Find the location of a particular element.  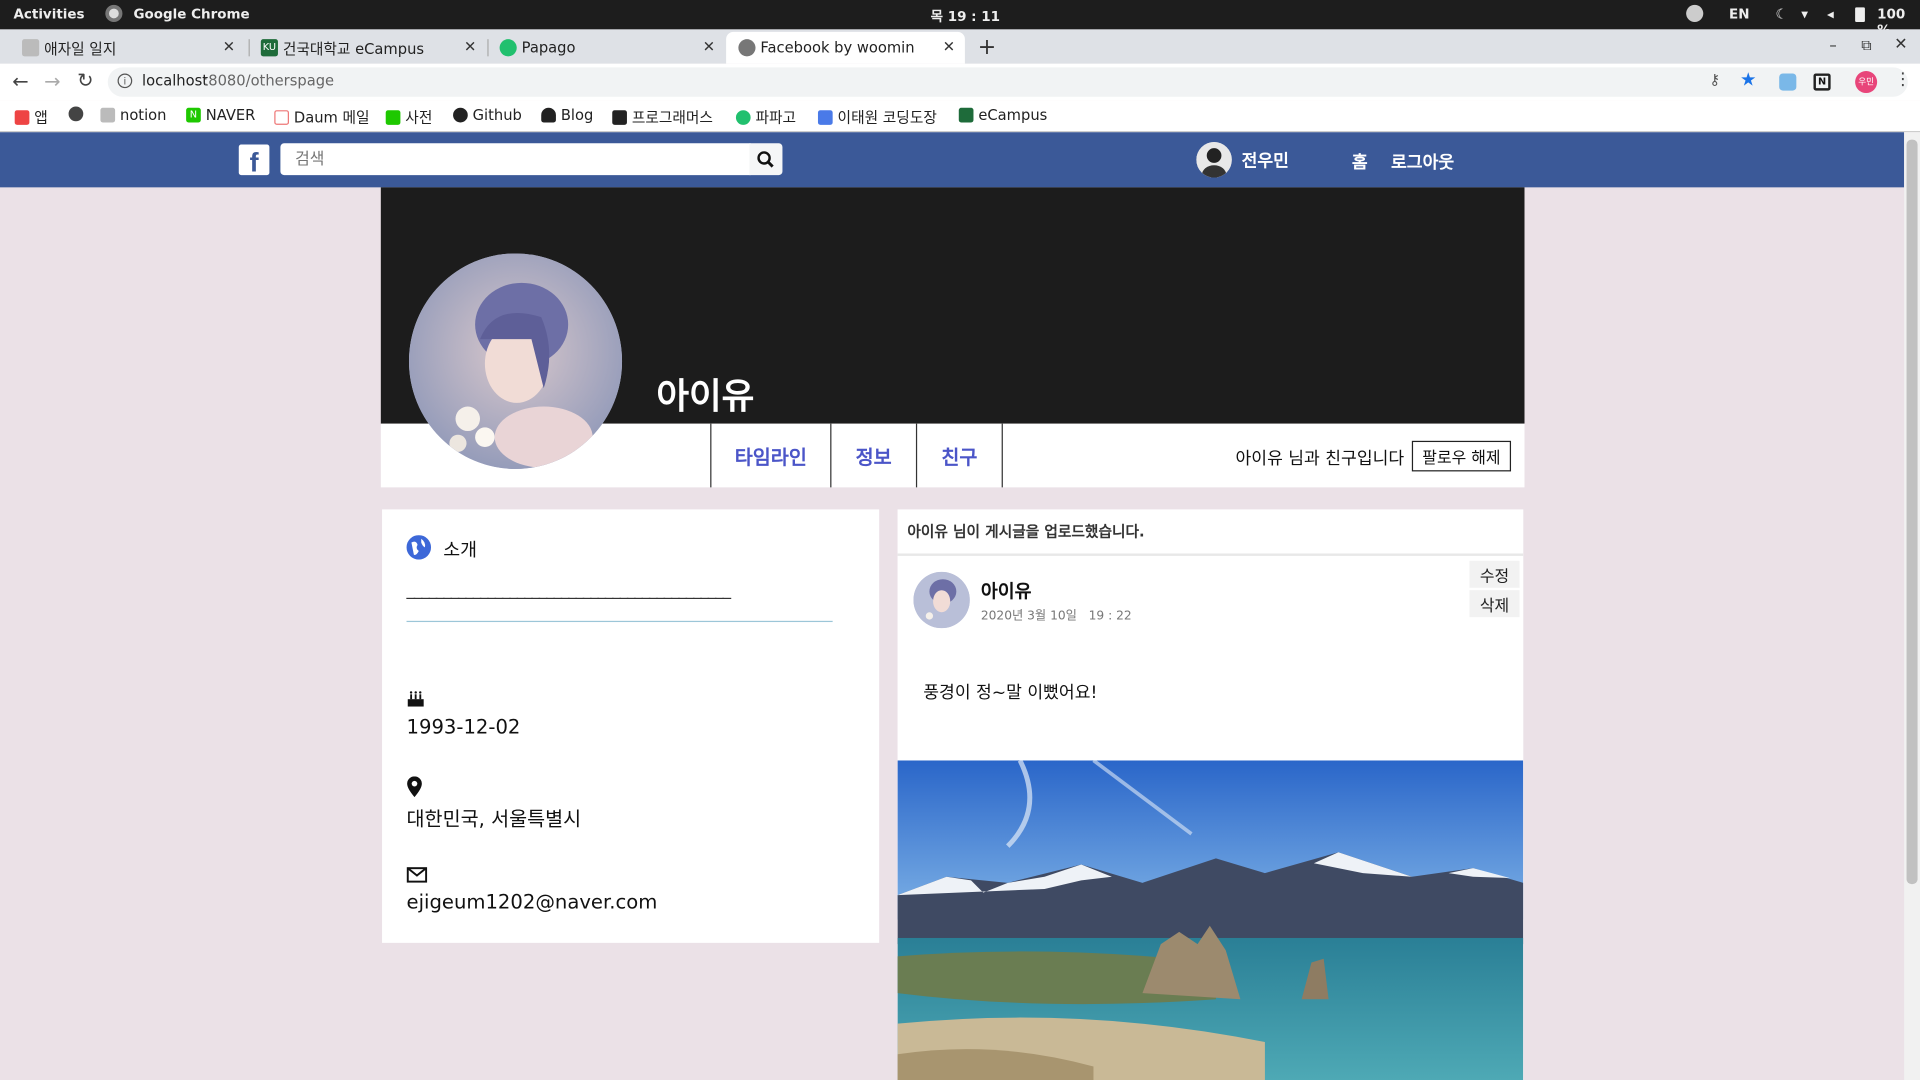

site-header: f 전우민 홈 로그아웃 is located at coordinates (952, 160).